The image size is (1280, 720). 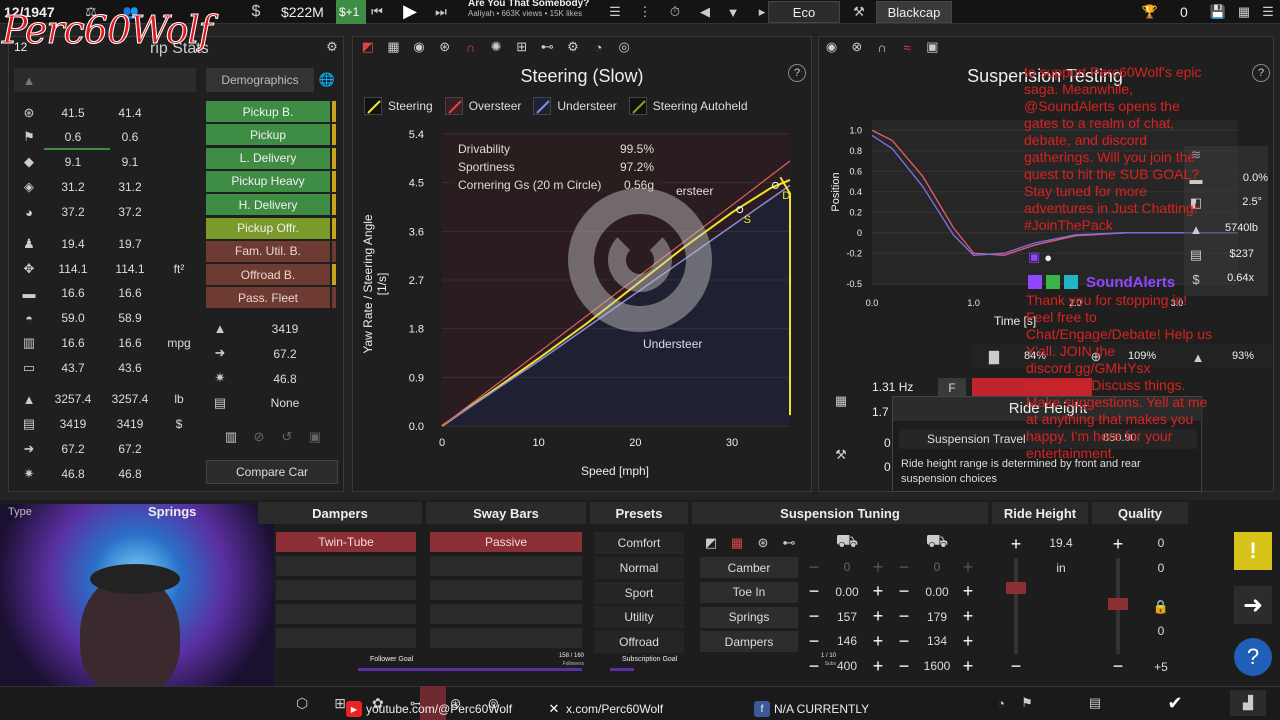 I want to click on legend-oversteer: Oversteer, so click(x=482, y=106).